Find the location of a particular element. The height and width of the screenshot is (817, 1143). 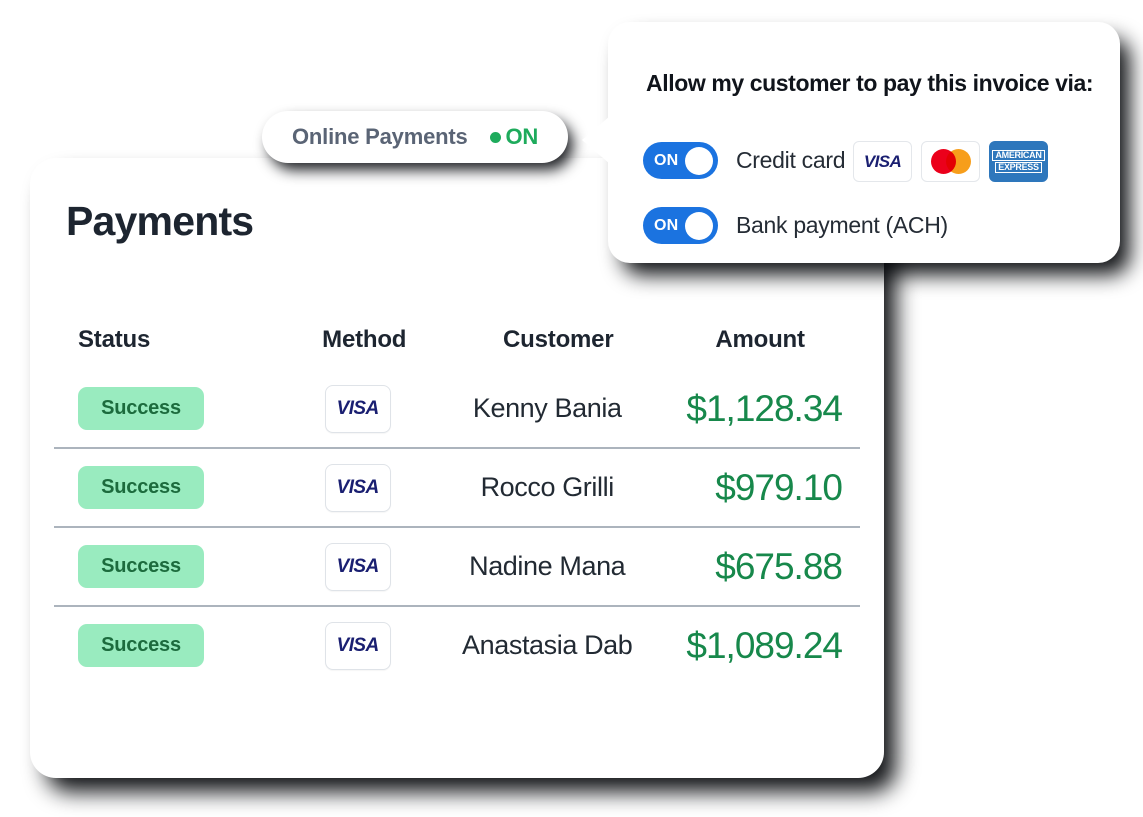

toggle-bank-payment-state: ON is located at coordinates (666, 225).